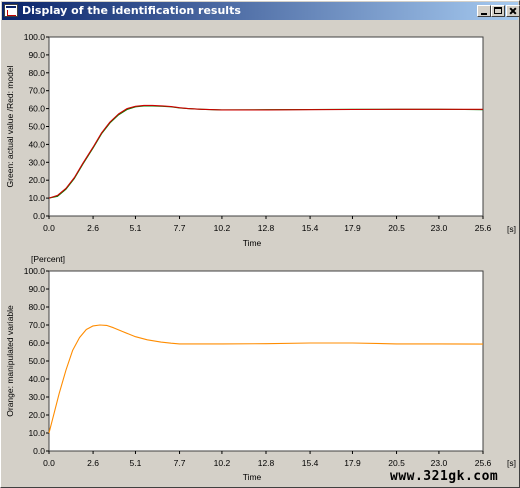  I want to click on y-axis-label: Green: actual value /Red: model, so click(10, 126).